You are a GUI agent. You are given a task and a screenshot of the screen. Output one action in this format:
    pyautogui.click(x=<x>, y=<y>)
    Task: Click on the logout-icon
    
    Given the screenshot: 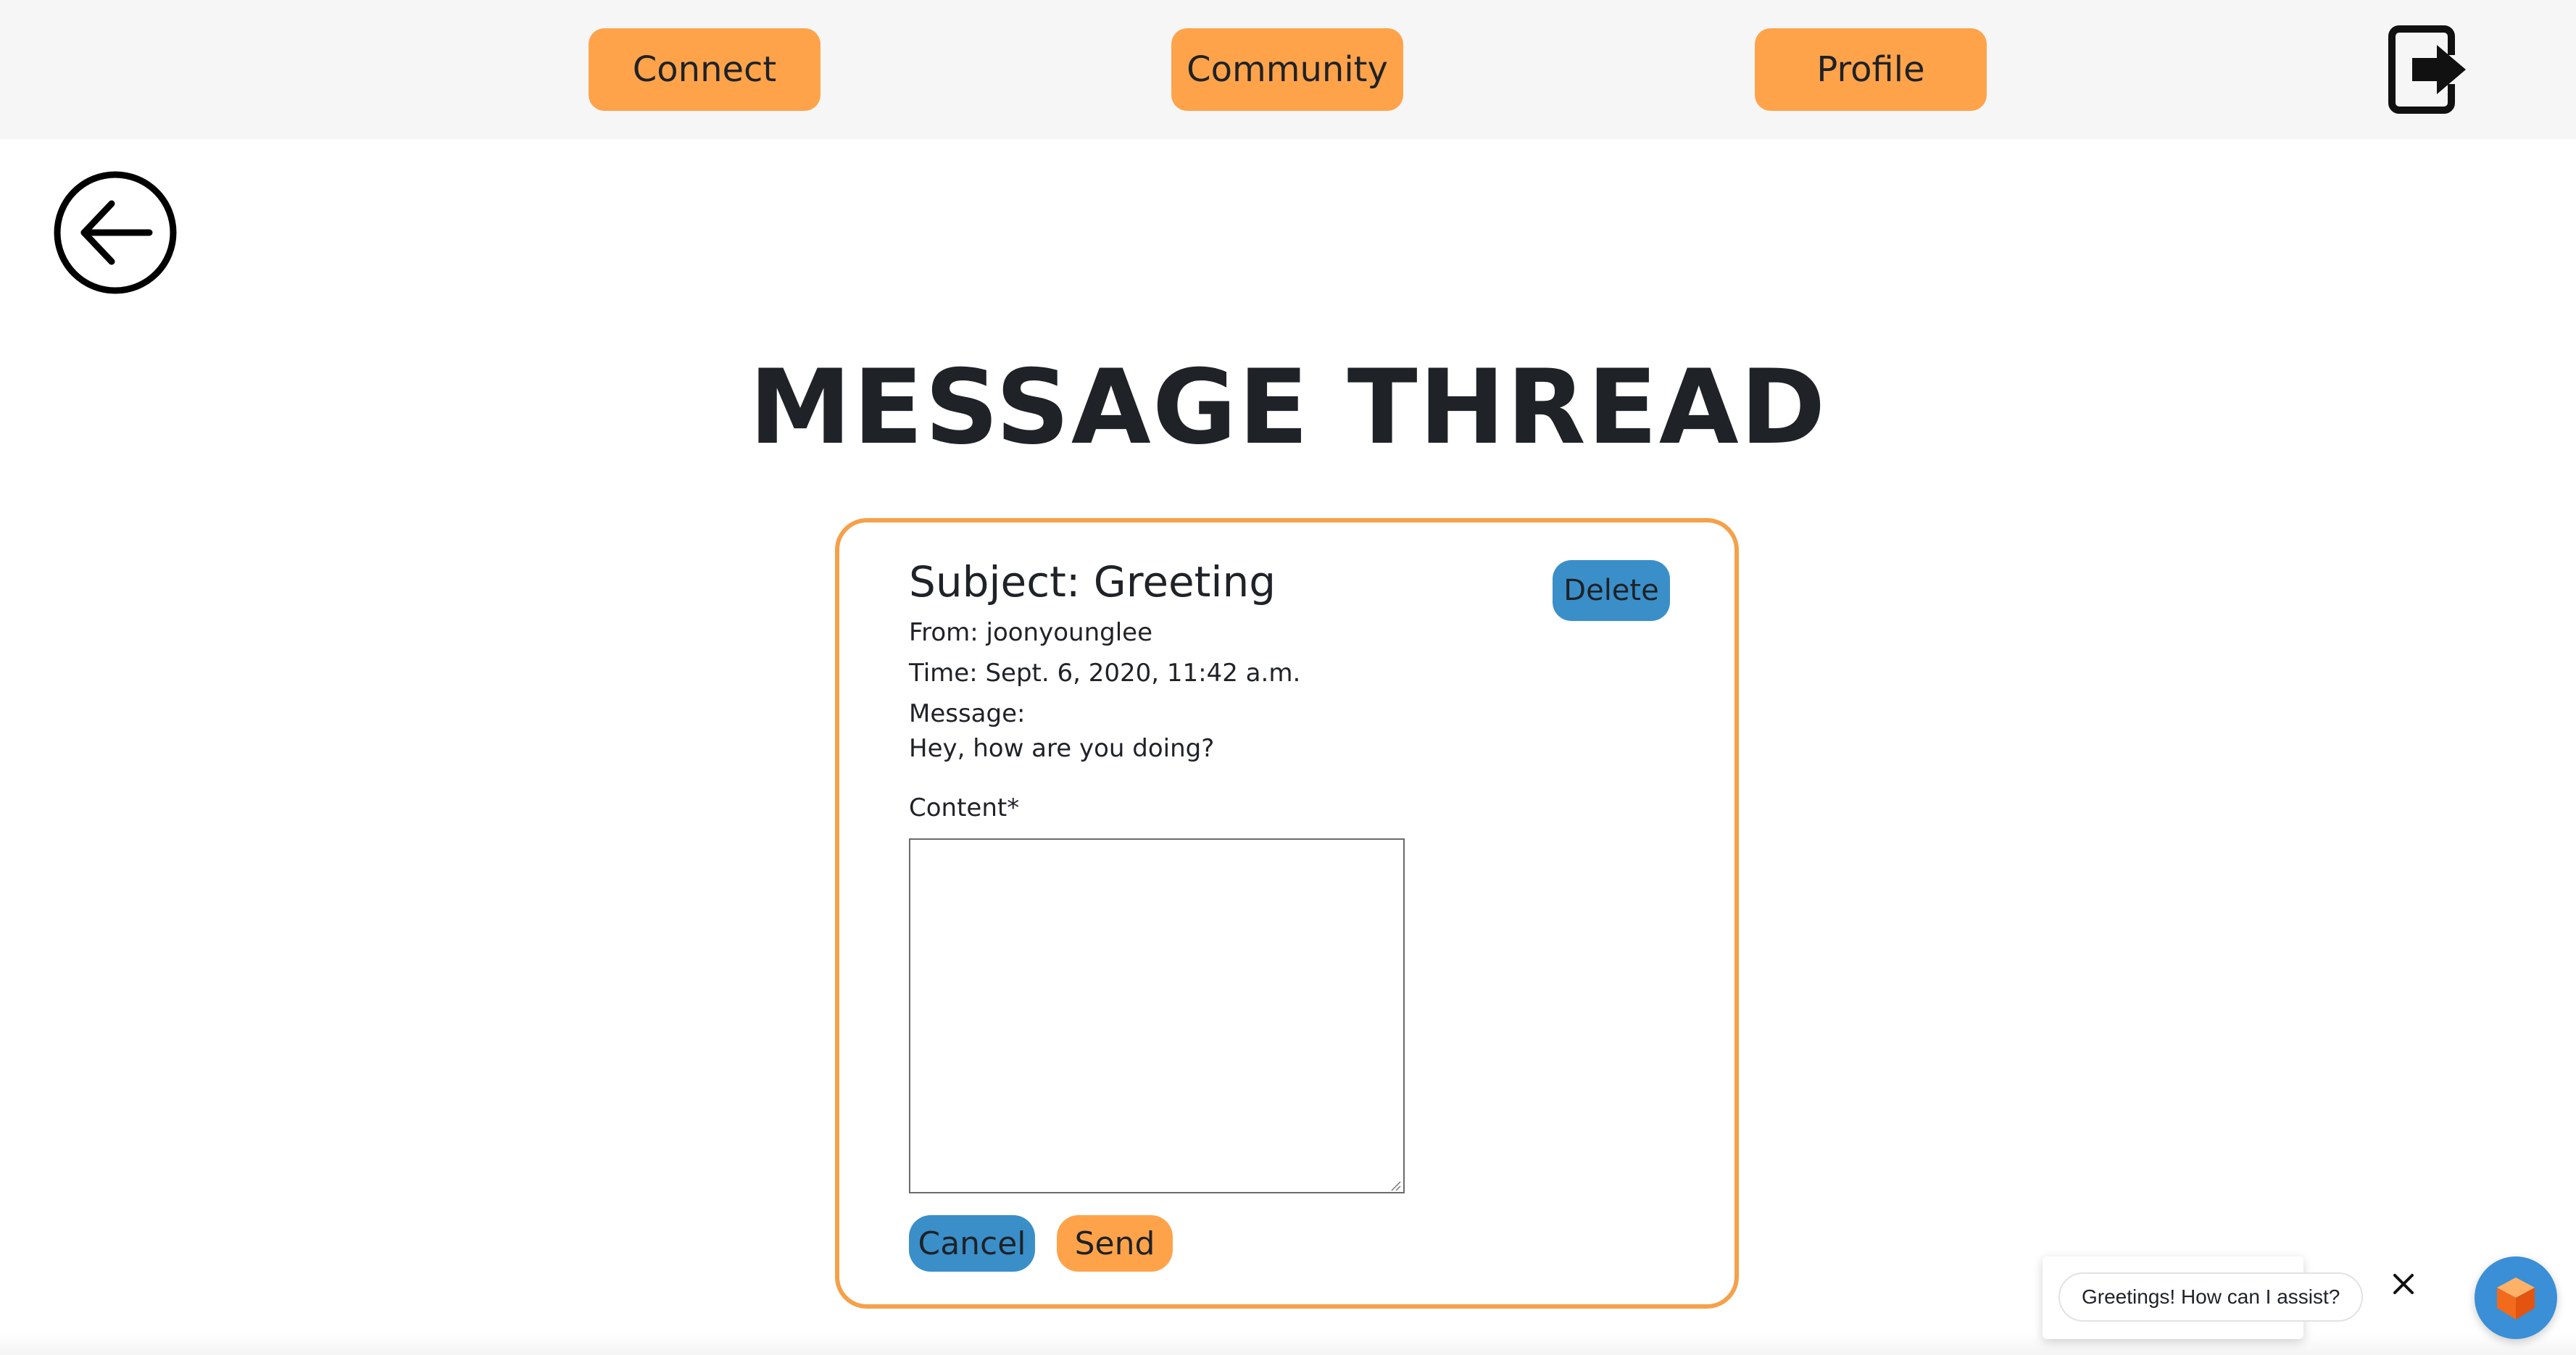 What is the action you would take?
    pyautogui.click(x=2428, y=69)
    